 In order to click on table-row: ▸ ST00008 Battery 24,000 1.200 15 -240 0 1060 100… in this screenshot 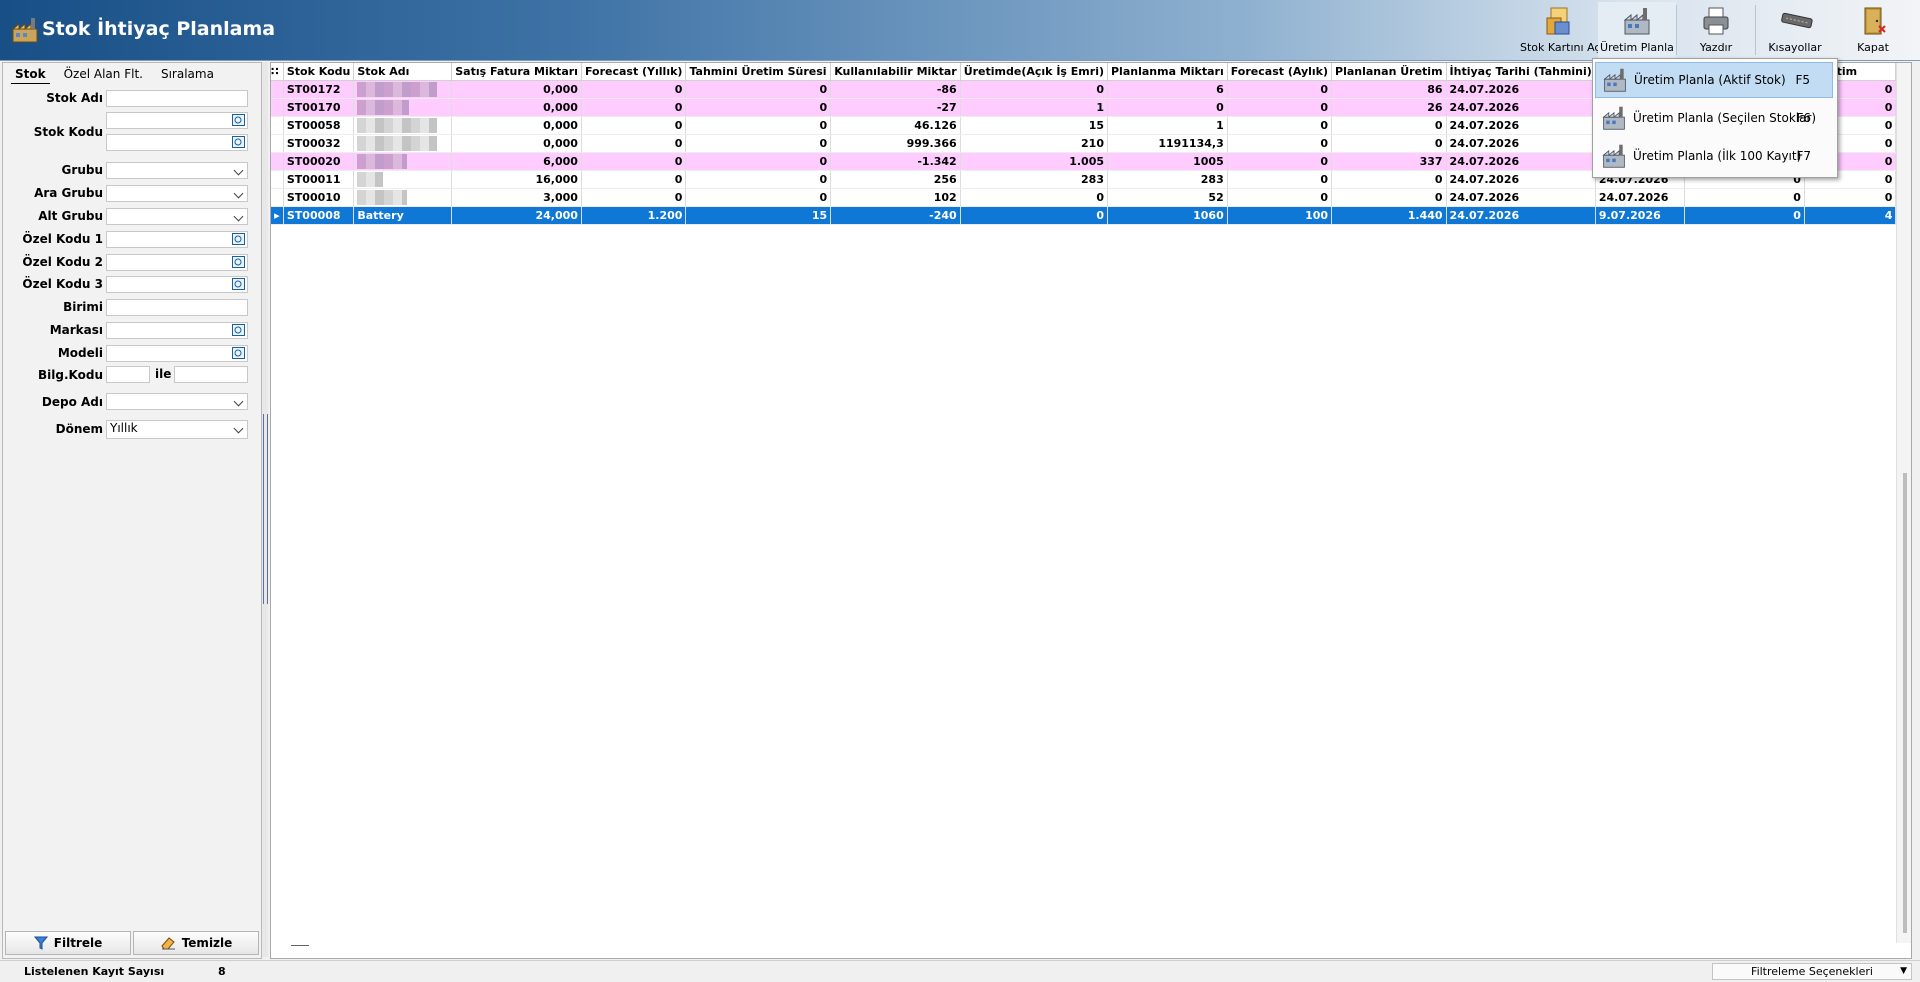, I will do `click(1091, 215)`.